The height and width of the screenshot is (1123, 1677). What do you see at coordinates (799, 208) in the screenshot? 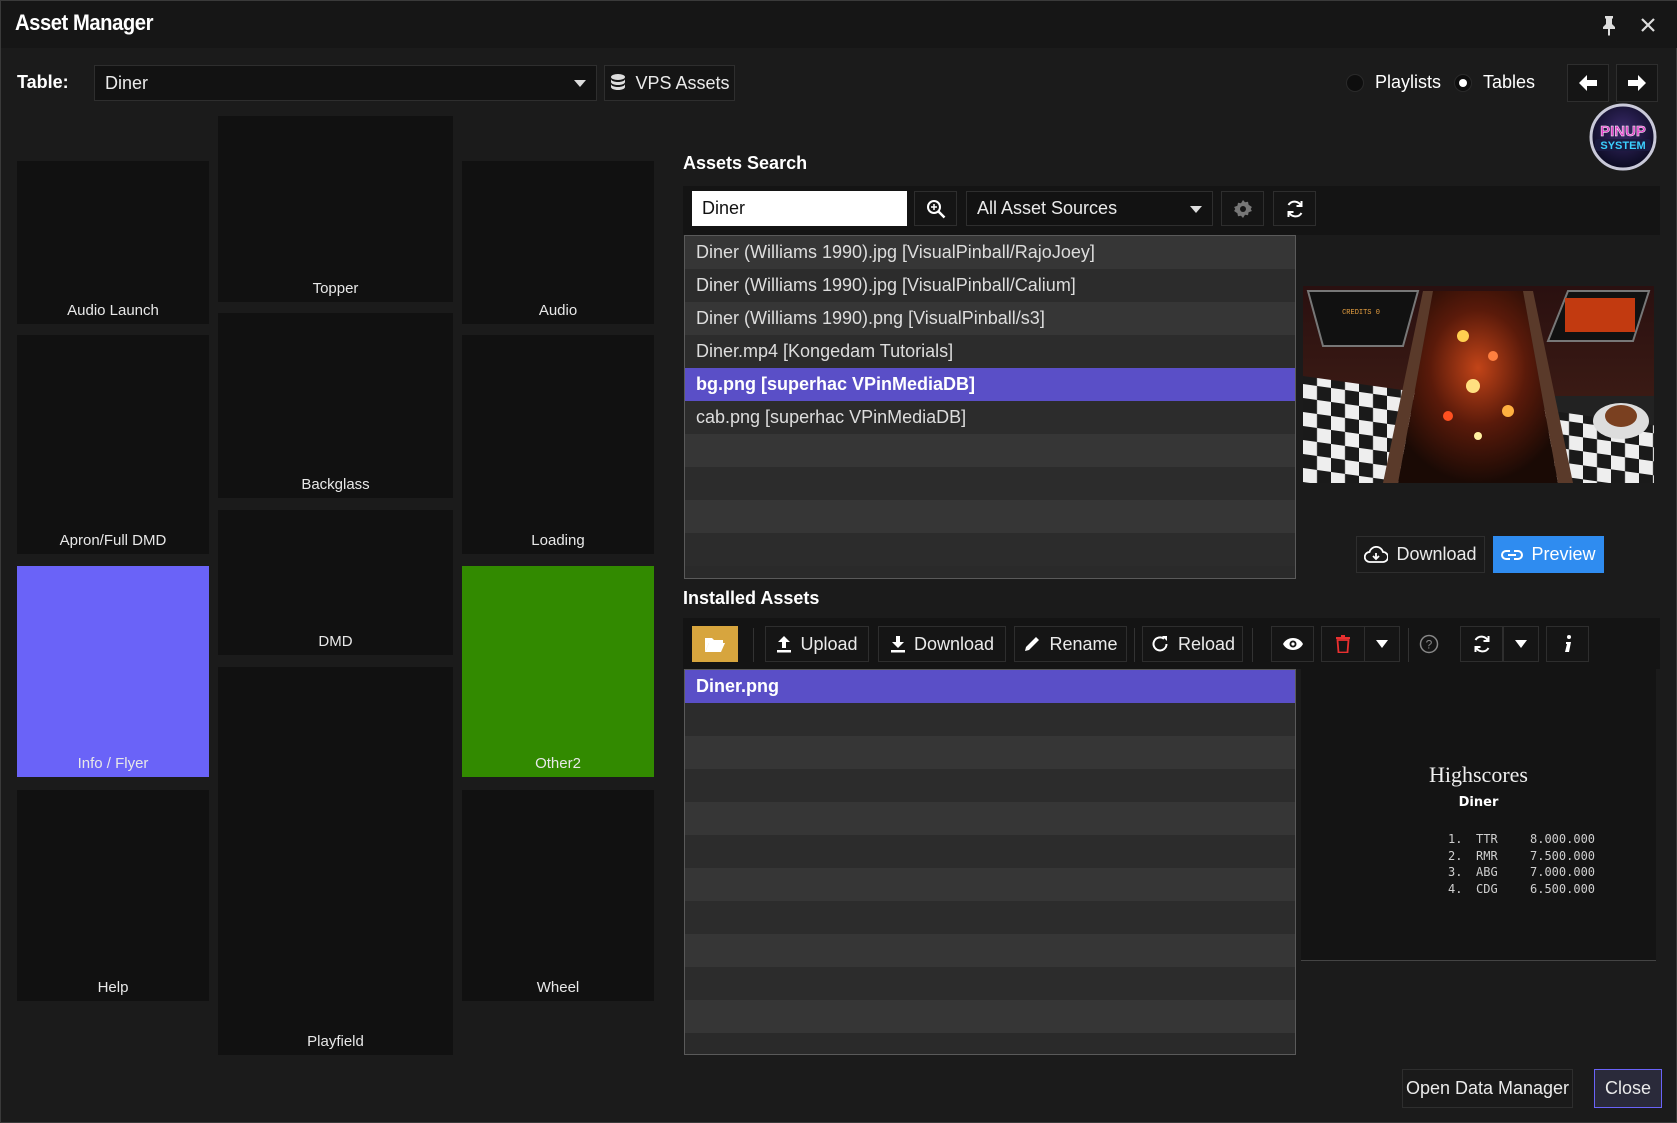
I see `asset-search-input` at bounding box center [799, 208].